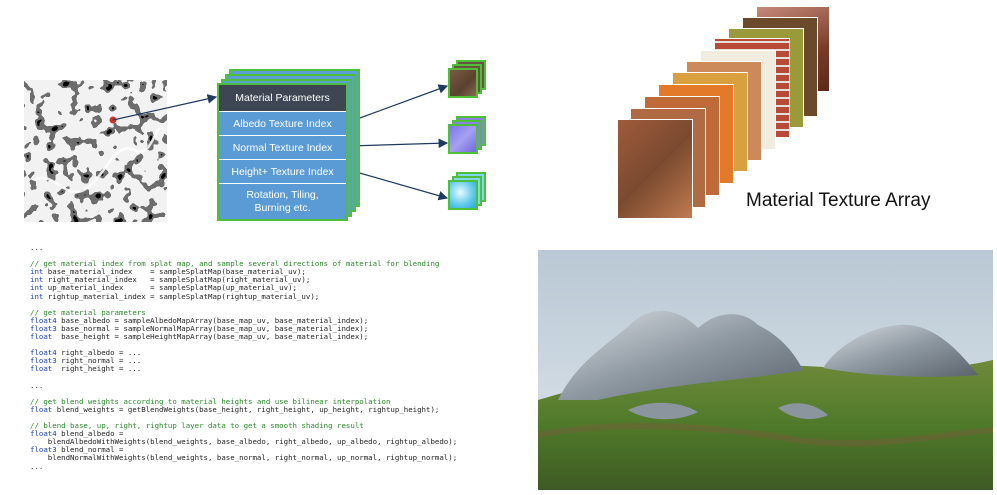 Image resolution: width=997 pixels, height=495 pixels. Describe the element at coordinates (37, 296) in the screenshot. I see `code-type-keyword: int` at that location.